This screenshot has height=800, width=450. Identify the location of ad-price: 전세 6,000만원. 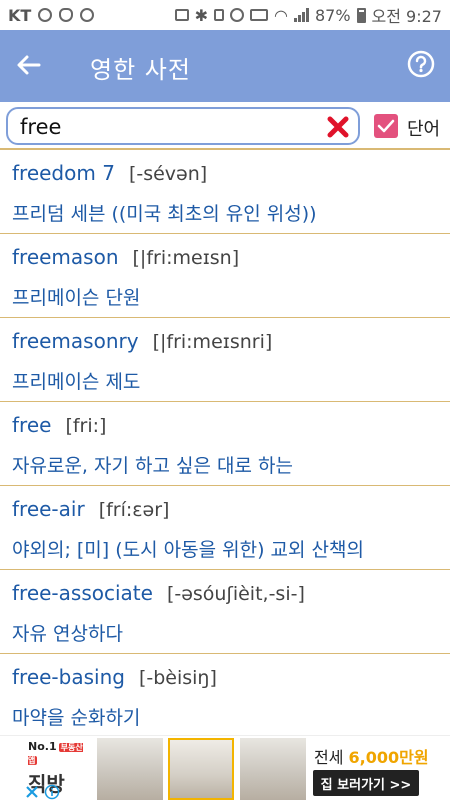
(371, 756).